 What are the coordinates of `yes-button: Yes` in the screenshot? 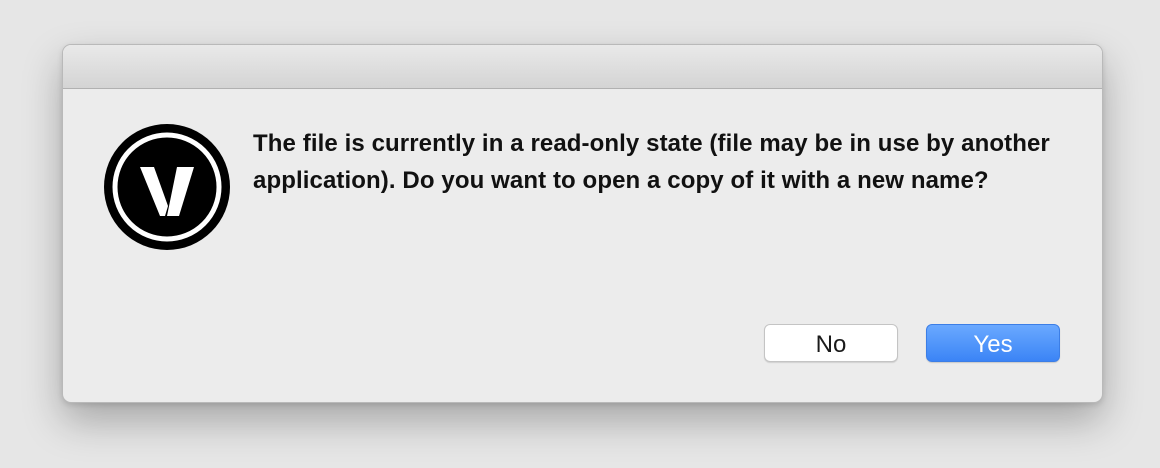 It's located at (993, 343).